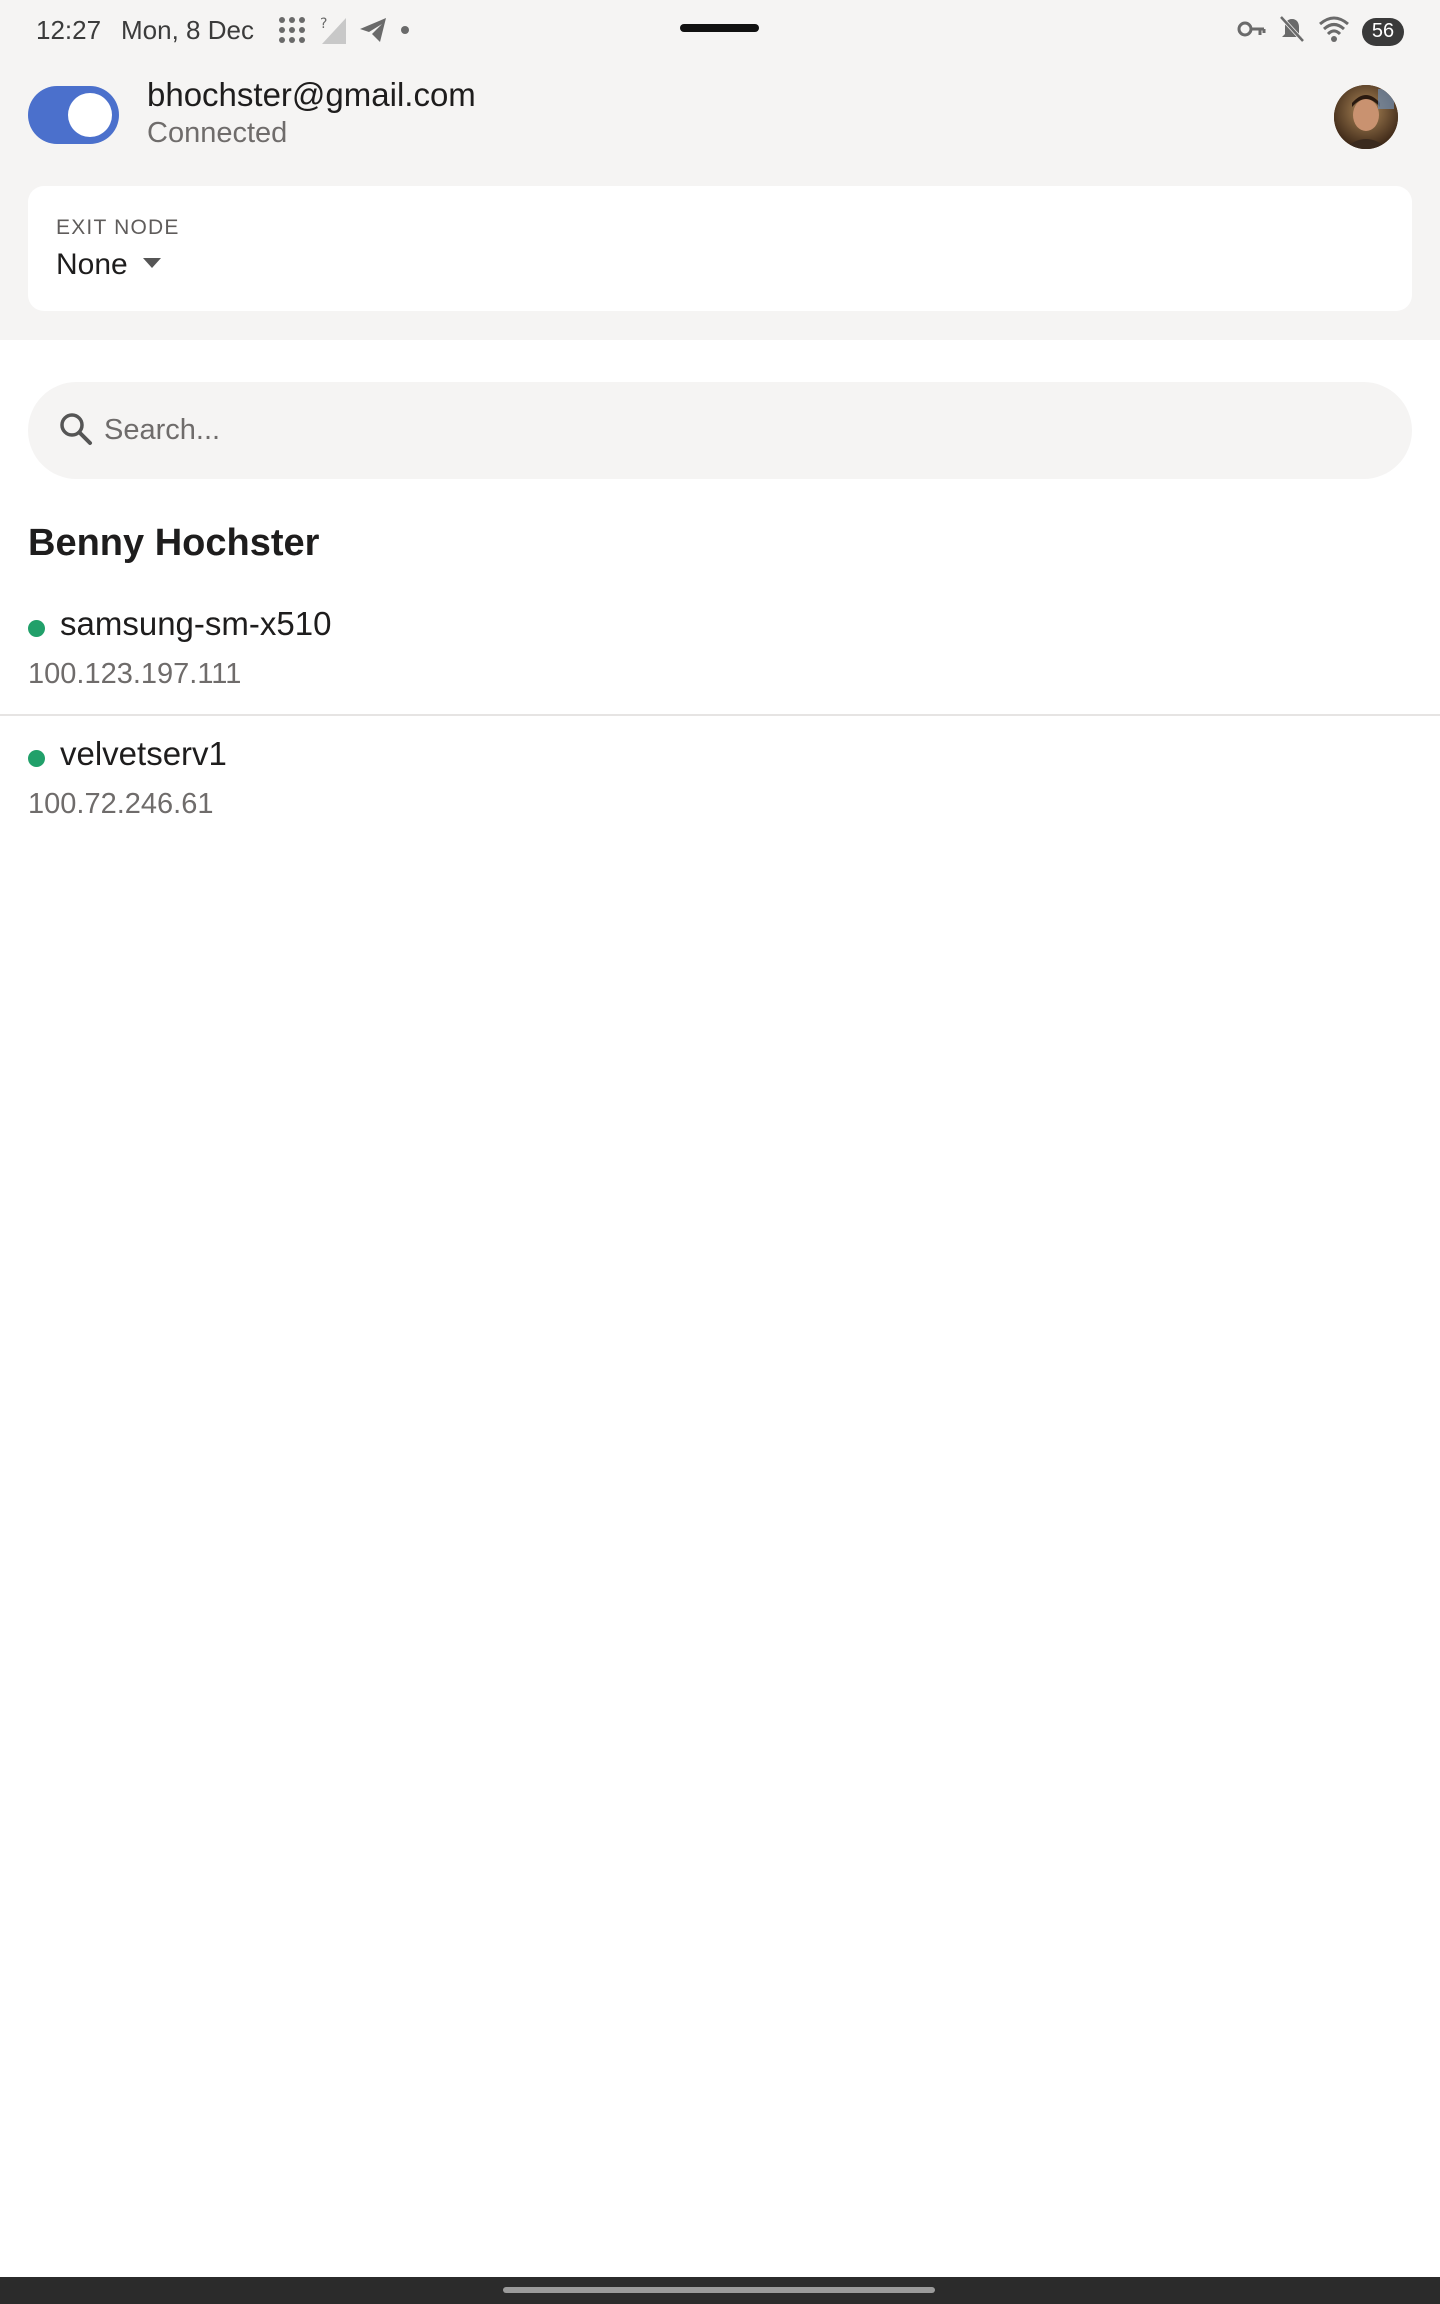 Image resolution: width=1440 pixels, height=2304 pixels. I want to click on exit-node-card: EXIT NODE None, so click(720, 248).